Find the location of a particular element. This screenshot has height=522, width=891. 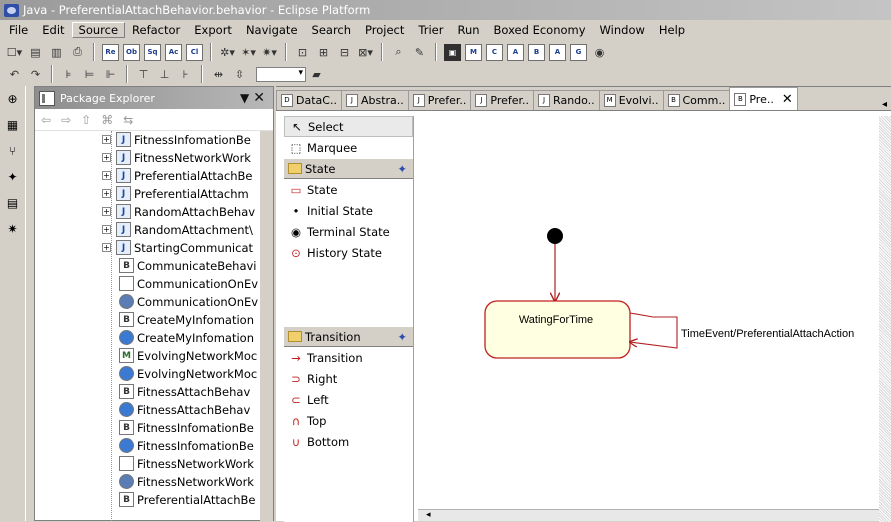

menu-search: Search is located at coordinates (332, 30).